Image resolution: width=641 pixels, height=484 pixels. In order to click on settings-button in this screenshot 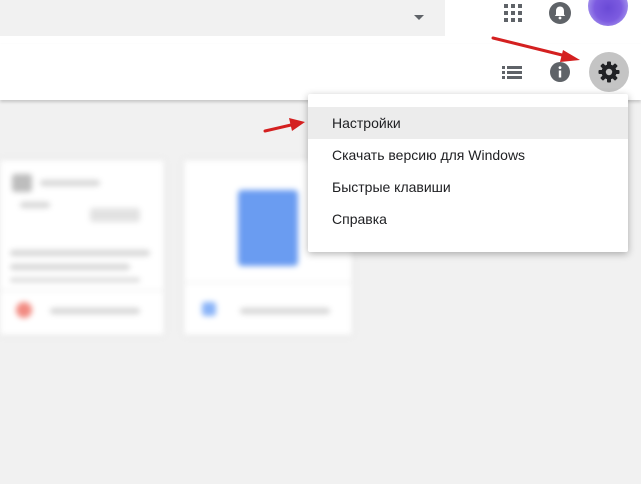, I will do `click(609, 72)`.